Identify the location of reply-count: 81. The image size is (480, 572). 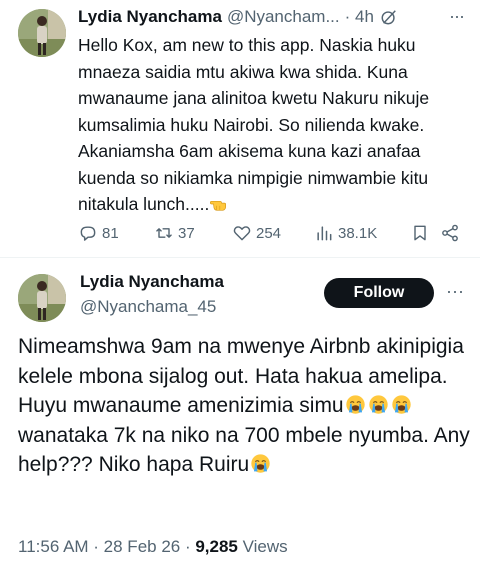
(110, 233).